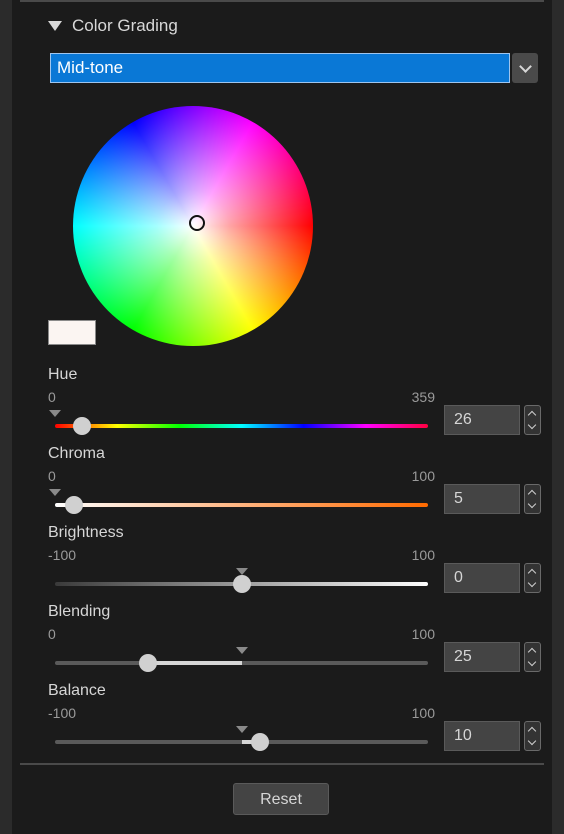  I want to click on chroma-slider-thumb, so click(73, 505).